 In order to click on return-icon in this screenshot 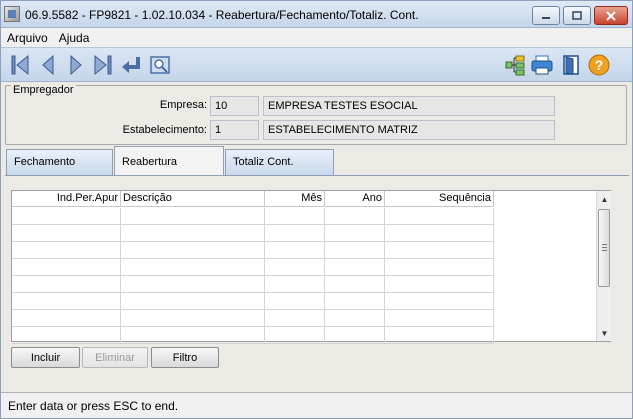, I will do `click(131, 65)`.